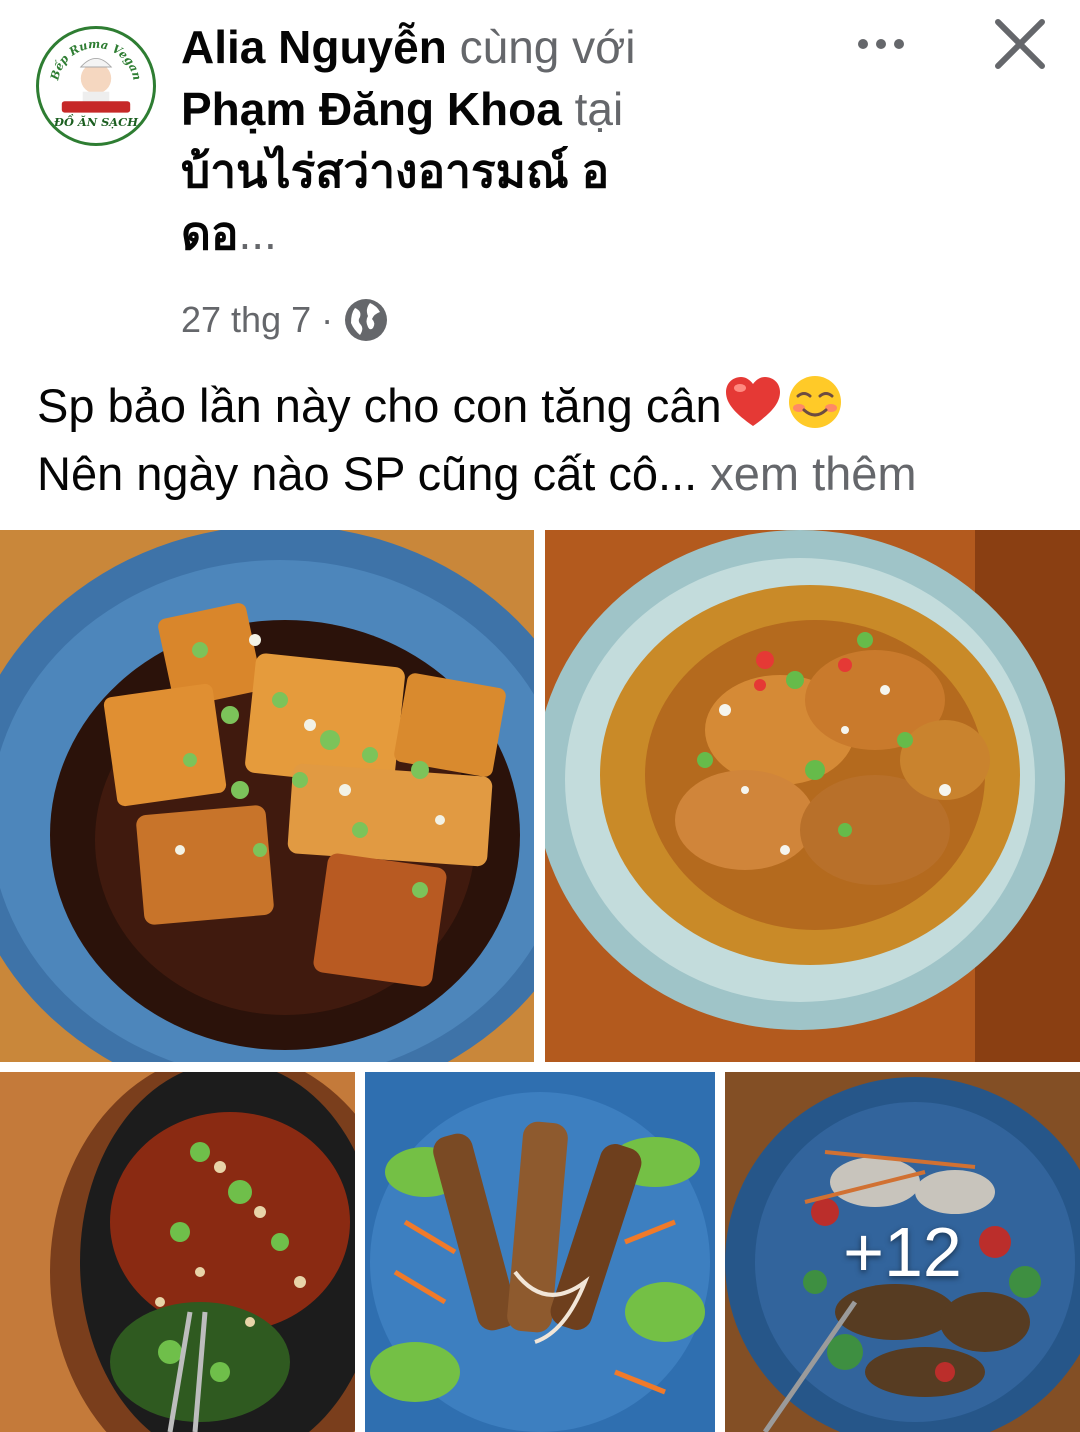 The width and height of the screenshot is (1080, 1432). Describe the element at coordinates (371, 109) in the screenshot. I see `tagged-name: Phạm Đăng Khoa` at that location.